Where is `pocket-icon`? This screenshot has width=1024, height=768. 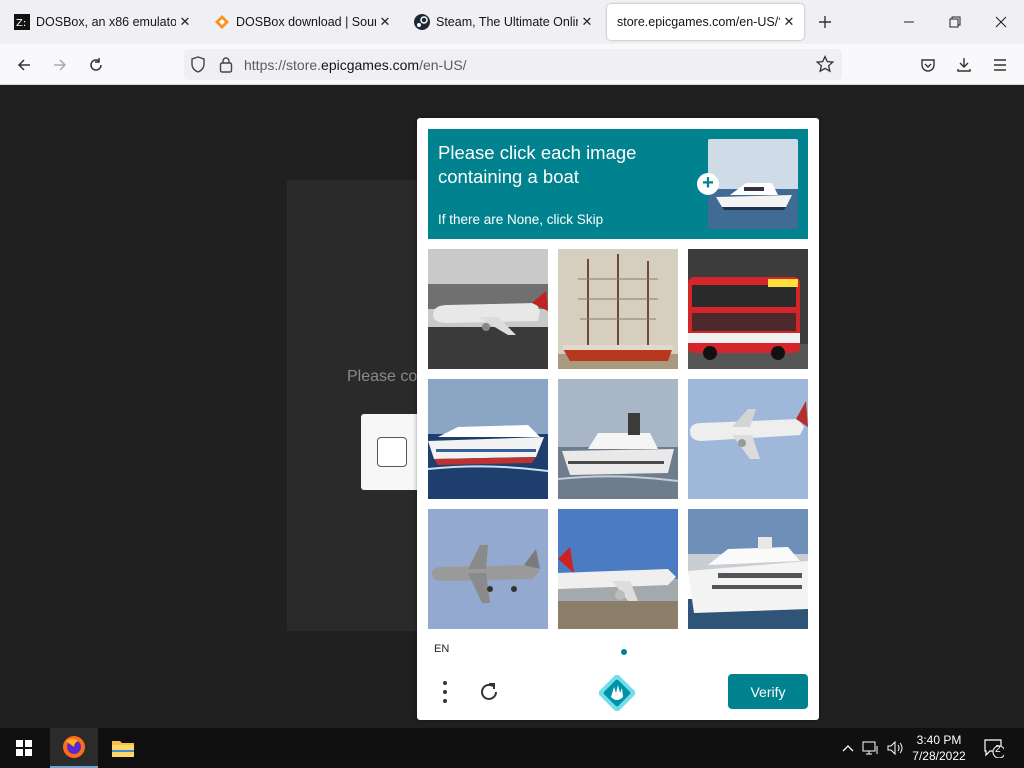
pocket-icon is located at coordinates (928, 65).